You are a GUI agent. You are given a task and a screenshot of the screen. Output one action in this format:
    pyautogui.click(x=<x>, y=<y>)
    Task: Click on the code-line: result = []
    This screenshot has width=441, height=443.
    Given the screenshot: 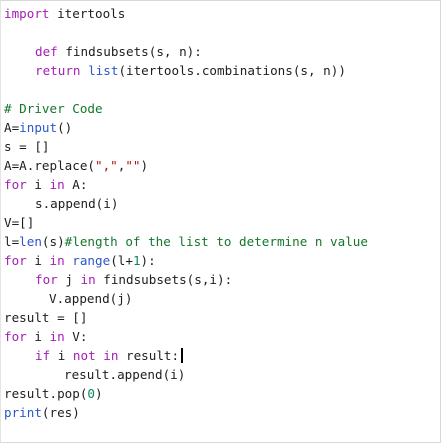 What is the action you would take?
    pyautogui.click(x=222, y=317)
    